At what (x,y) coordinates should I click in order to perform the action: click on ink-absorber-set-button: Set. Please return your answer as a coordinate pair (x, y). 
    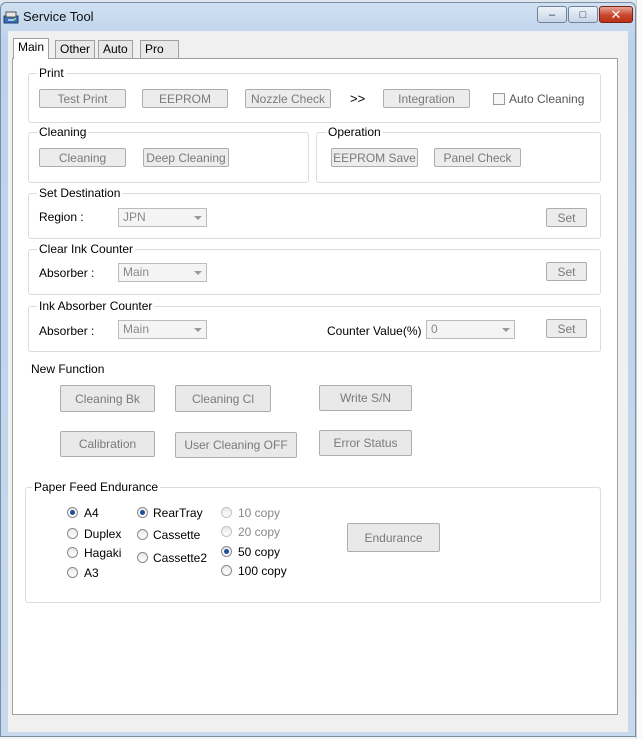
    Looking at the image, I should click on (566, 328).